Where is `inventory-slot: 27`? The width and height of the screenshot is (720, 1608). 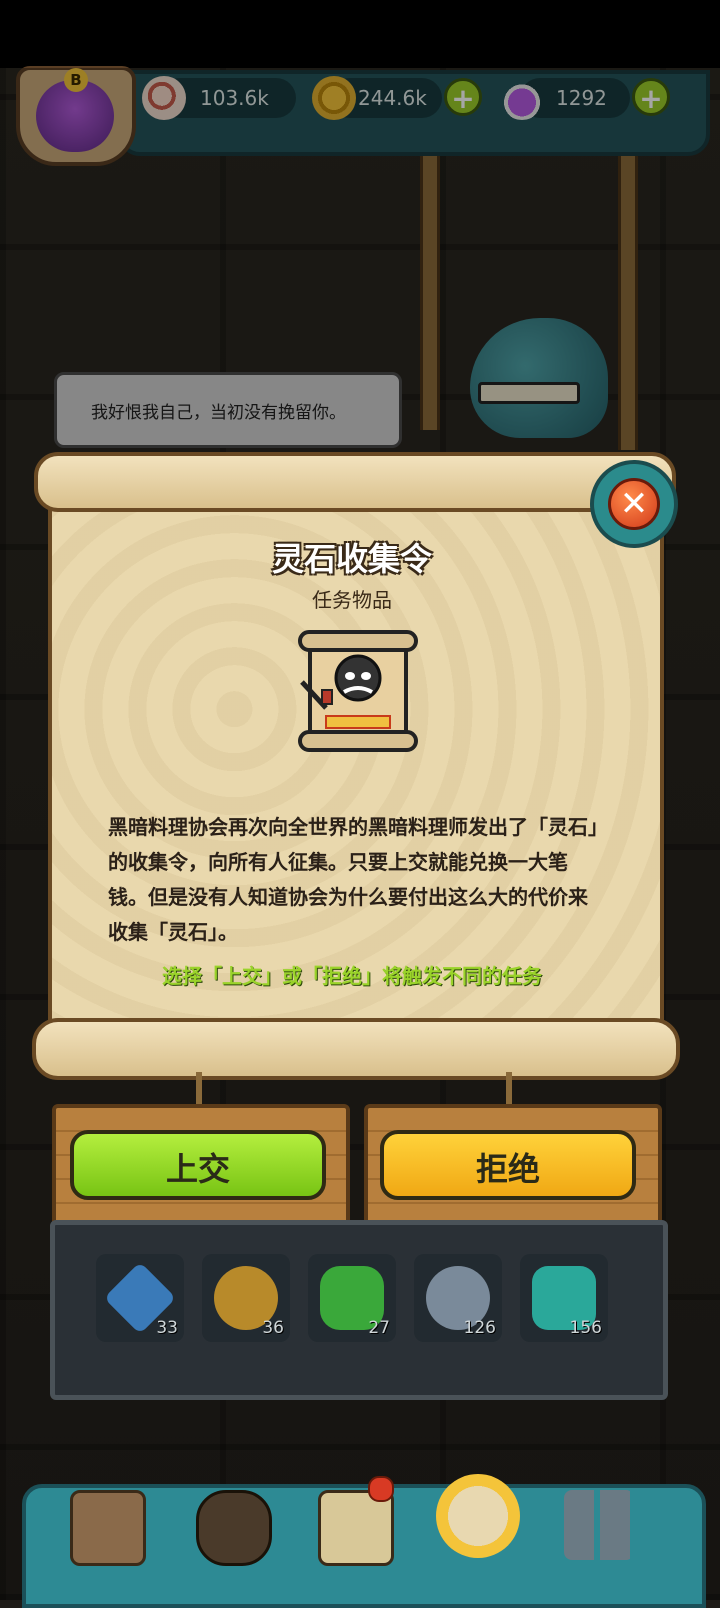 inventory-slot: 27 is located at coordinates (352, 1298).